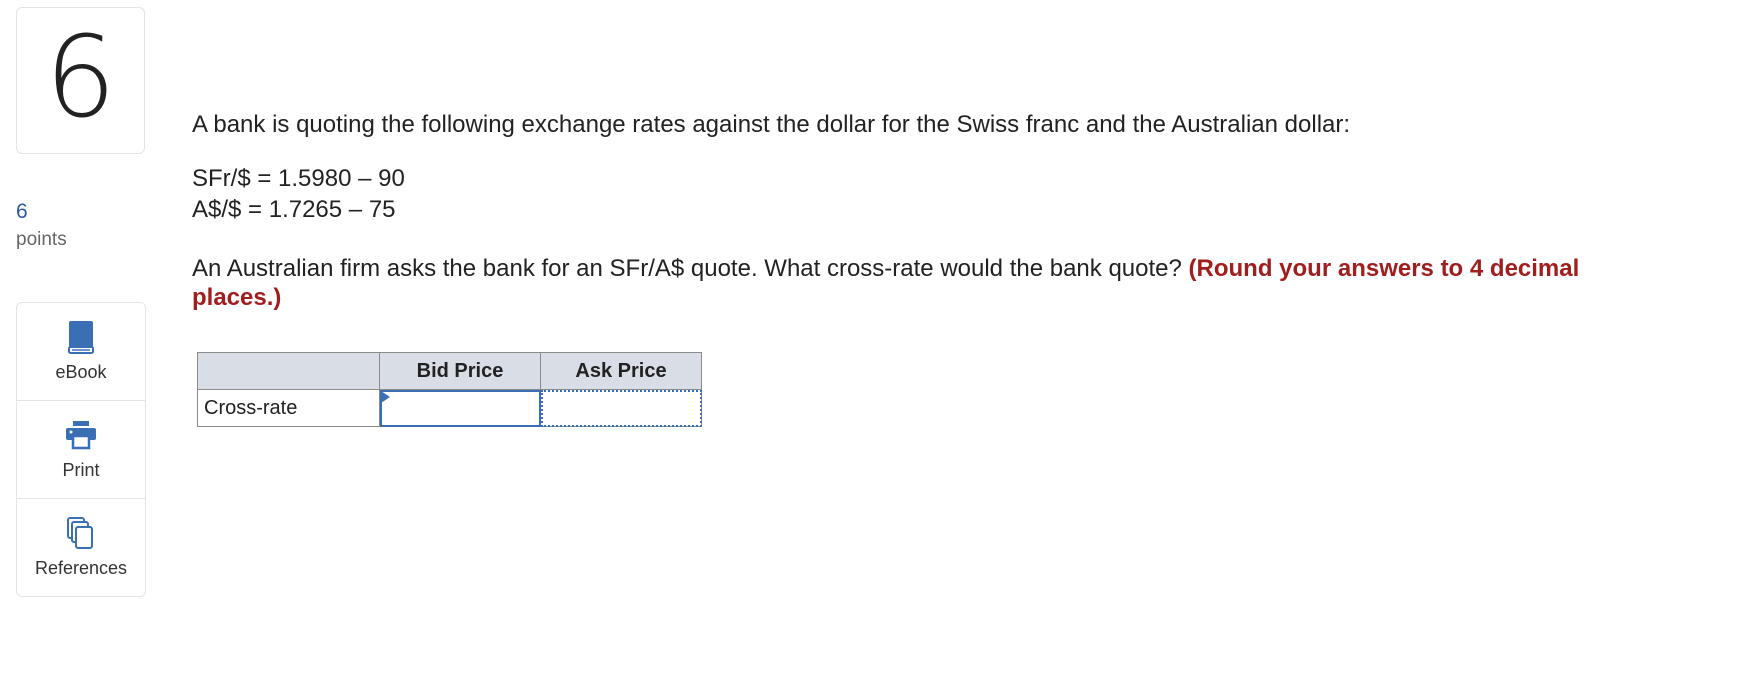  What do you see at coordinates (41, 239) in the screenshot?
I see `points-label: points` at bounding box center [41, 239].